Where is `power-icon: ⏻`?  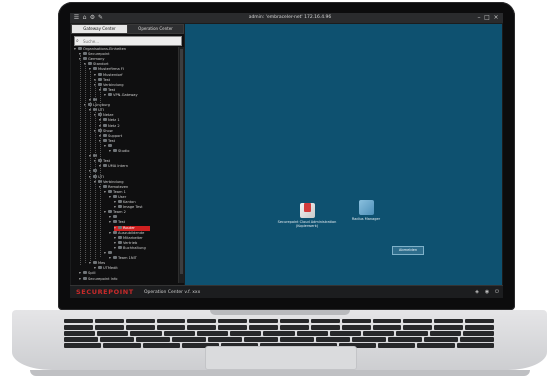 power-icon: ⏻ is located at coordinates (497, 292).